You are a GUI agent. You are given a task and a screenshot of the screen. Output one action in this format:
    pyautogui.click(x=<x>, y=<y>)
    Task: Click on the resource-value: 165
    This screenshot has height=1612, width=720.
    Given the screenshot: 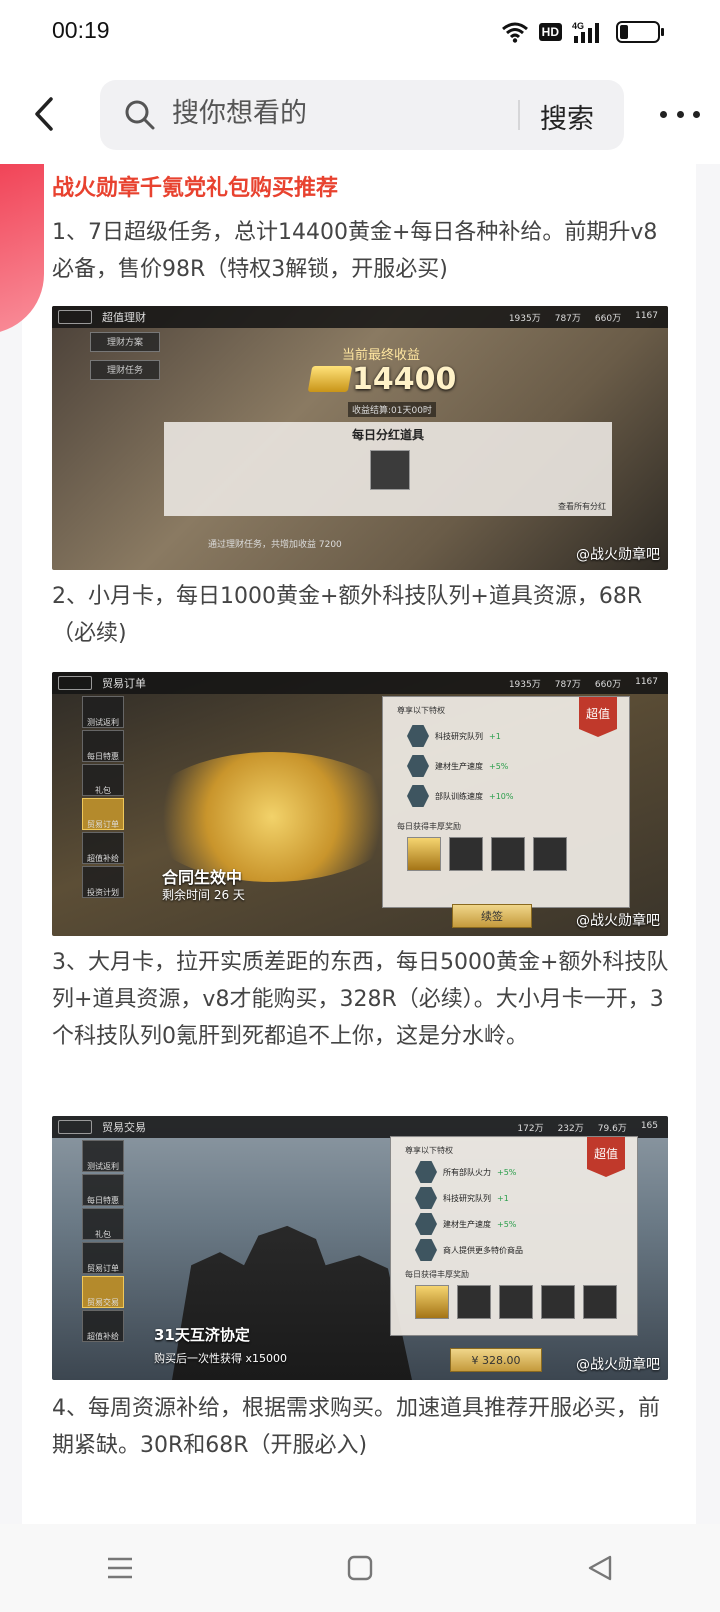 What is the action you would take?
    pyautogui.click(x=649, y=1125)
    